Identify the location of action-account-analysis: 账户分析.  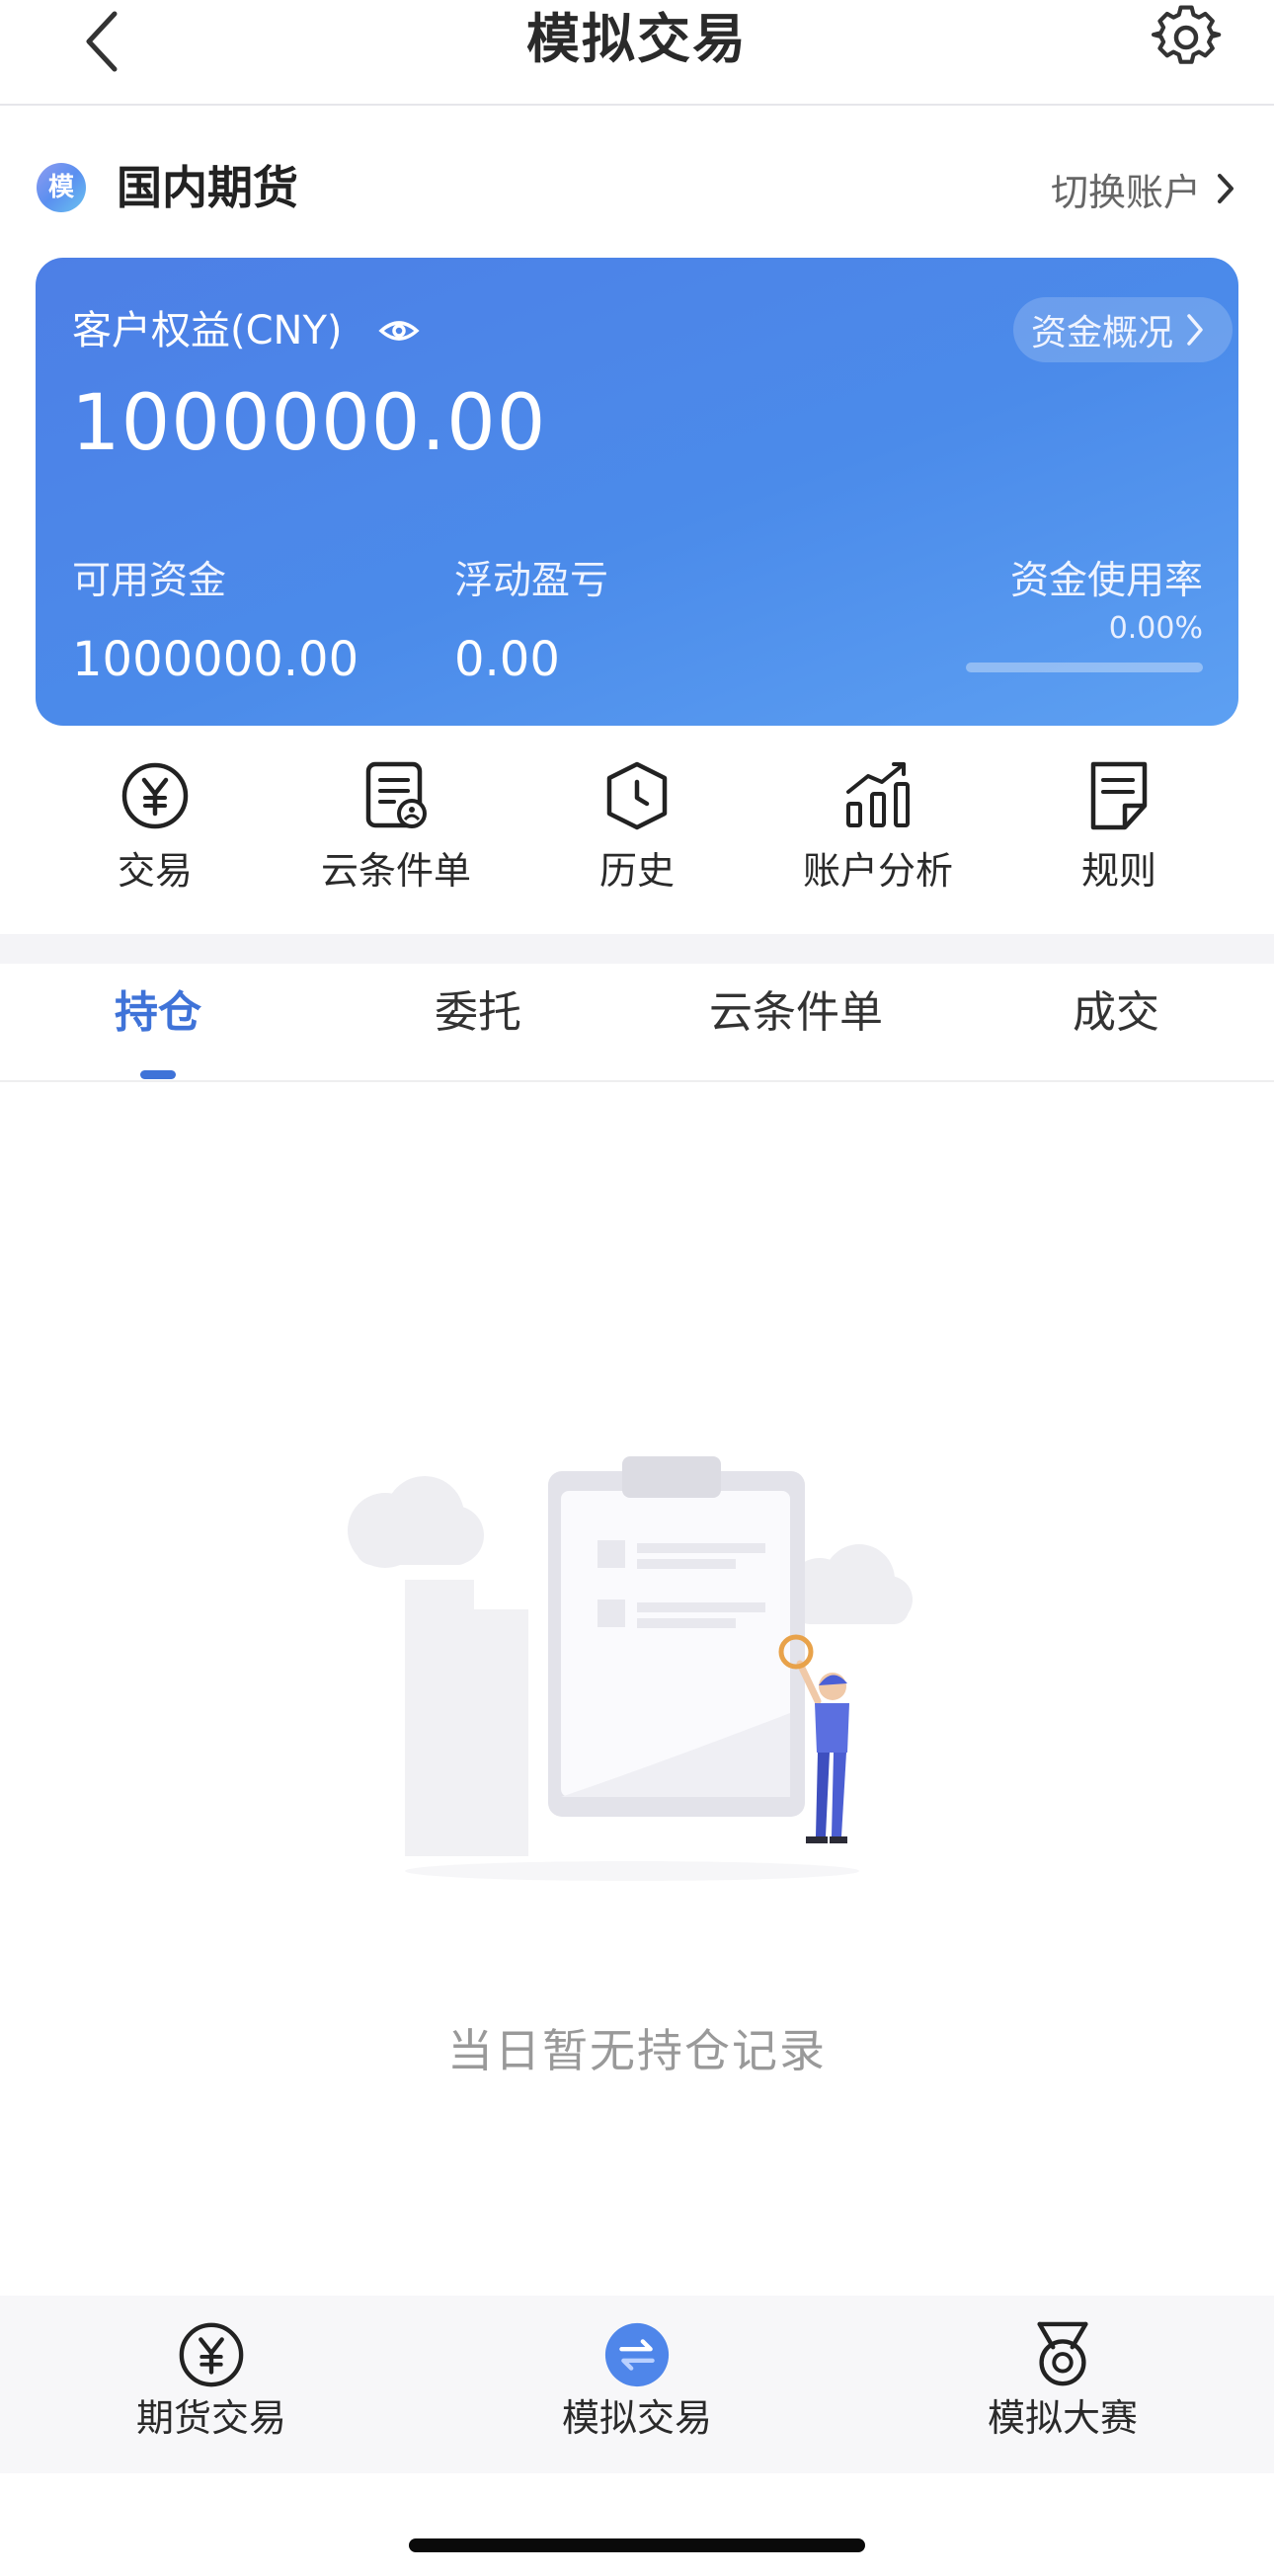
(878, 834).